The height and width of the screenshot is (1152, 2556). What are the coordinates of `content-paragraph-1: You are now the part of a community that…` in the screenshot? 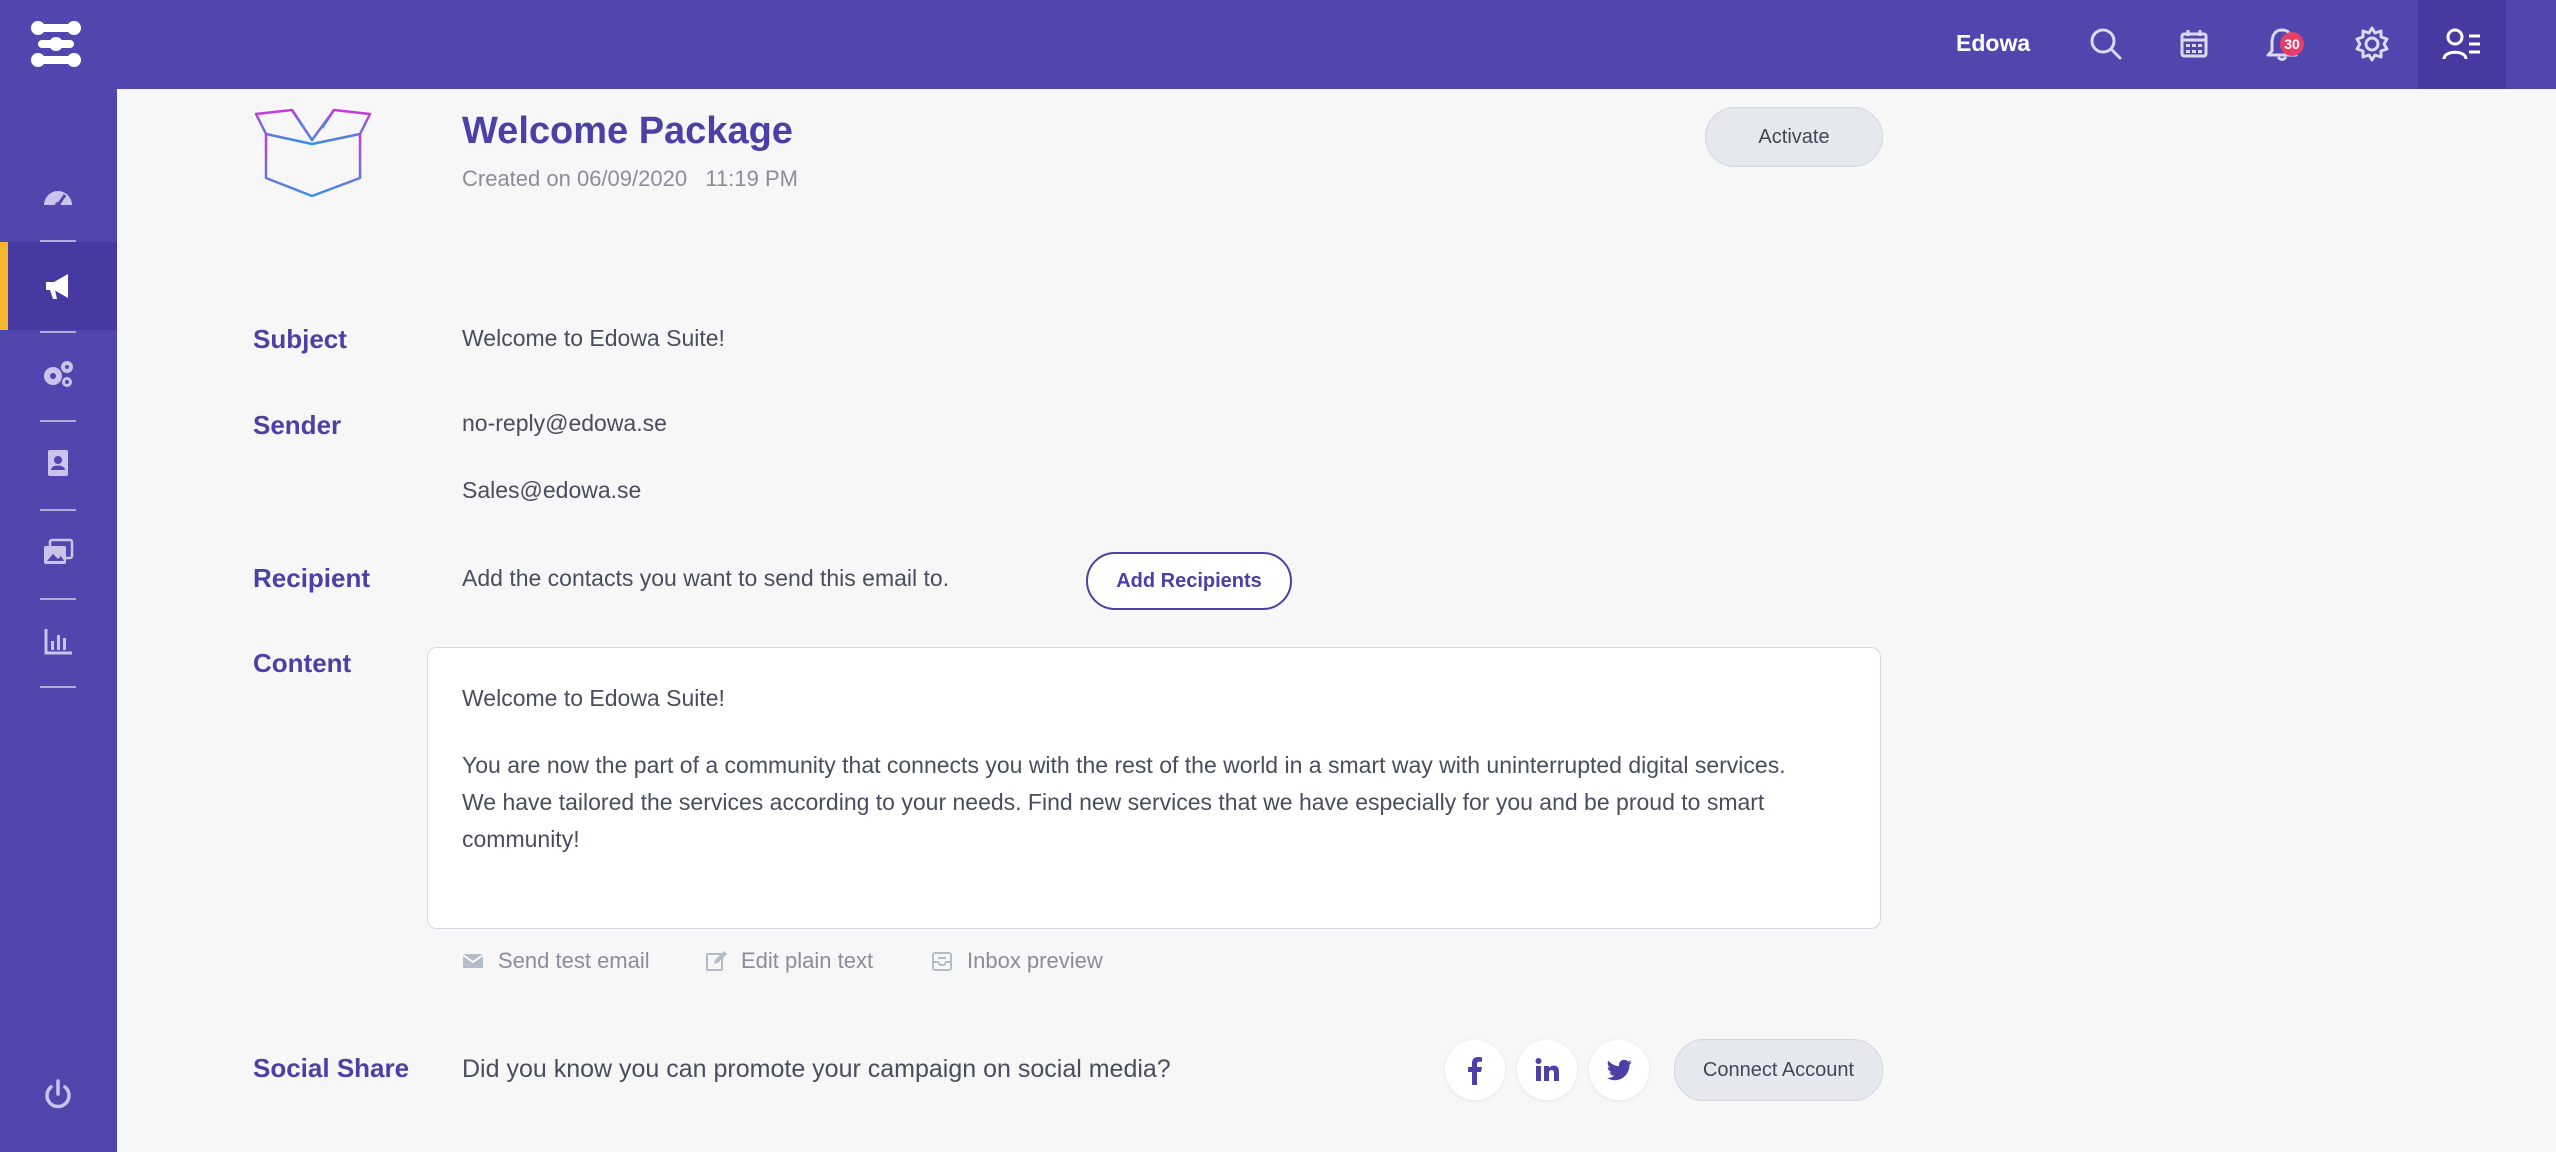 It's located at (1124, 765).